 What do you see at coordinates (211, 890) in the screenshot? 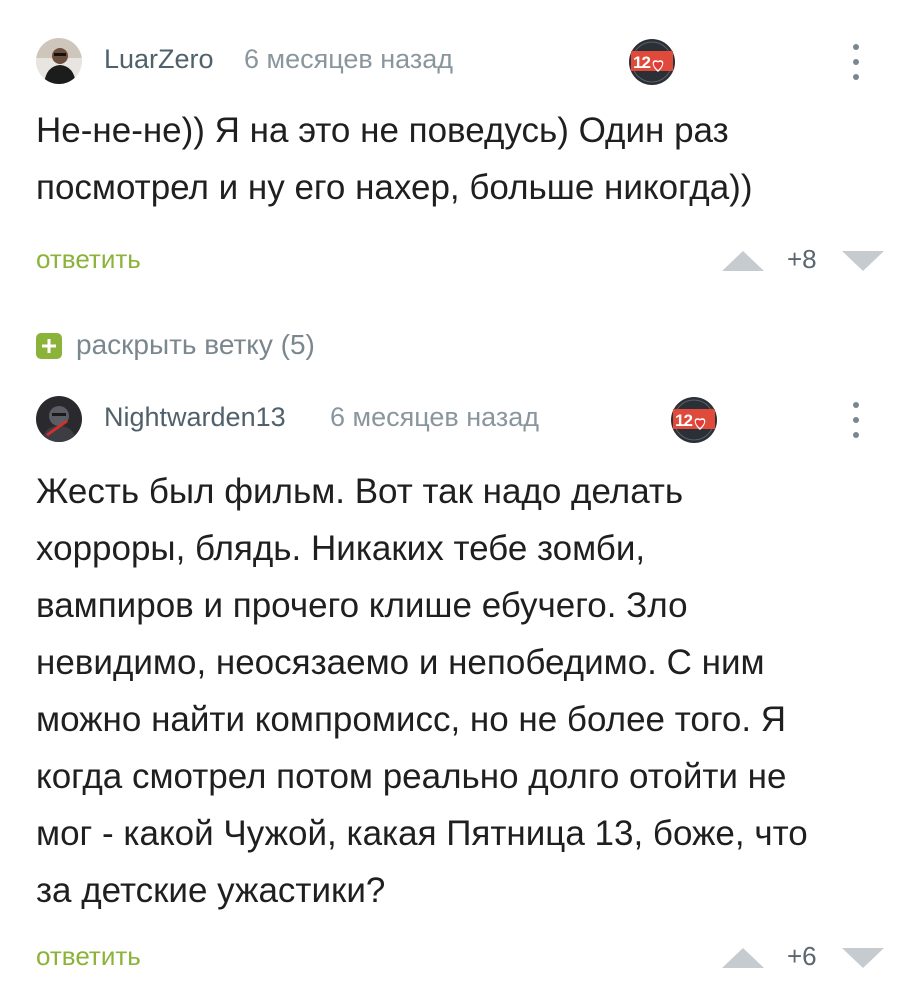
I see `comment-text-line: за детские ужастики?` at bounding box center [211, 890].